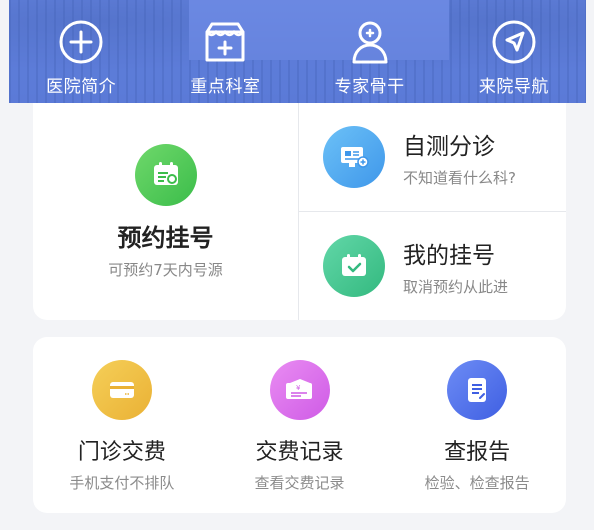 Image resolution: width=594 pixels, height=530 pixels. I want to click on payment-records-button: ¥ 交费记录 查看交费记录, so click(300, 425).